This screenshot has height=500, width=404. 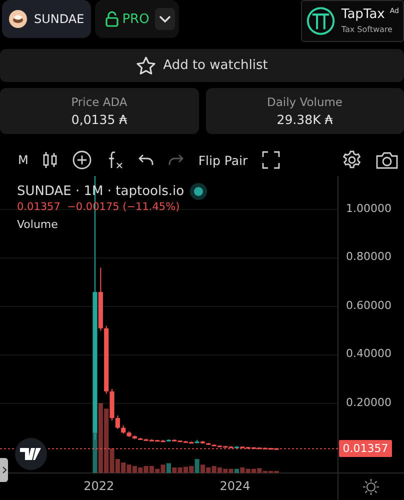 I want to click on chevron-down-icon, so click(x=165, y=19).